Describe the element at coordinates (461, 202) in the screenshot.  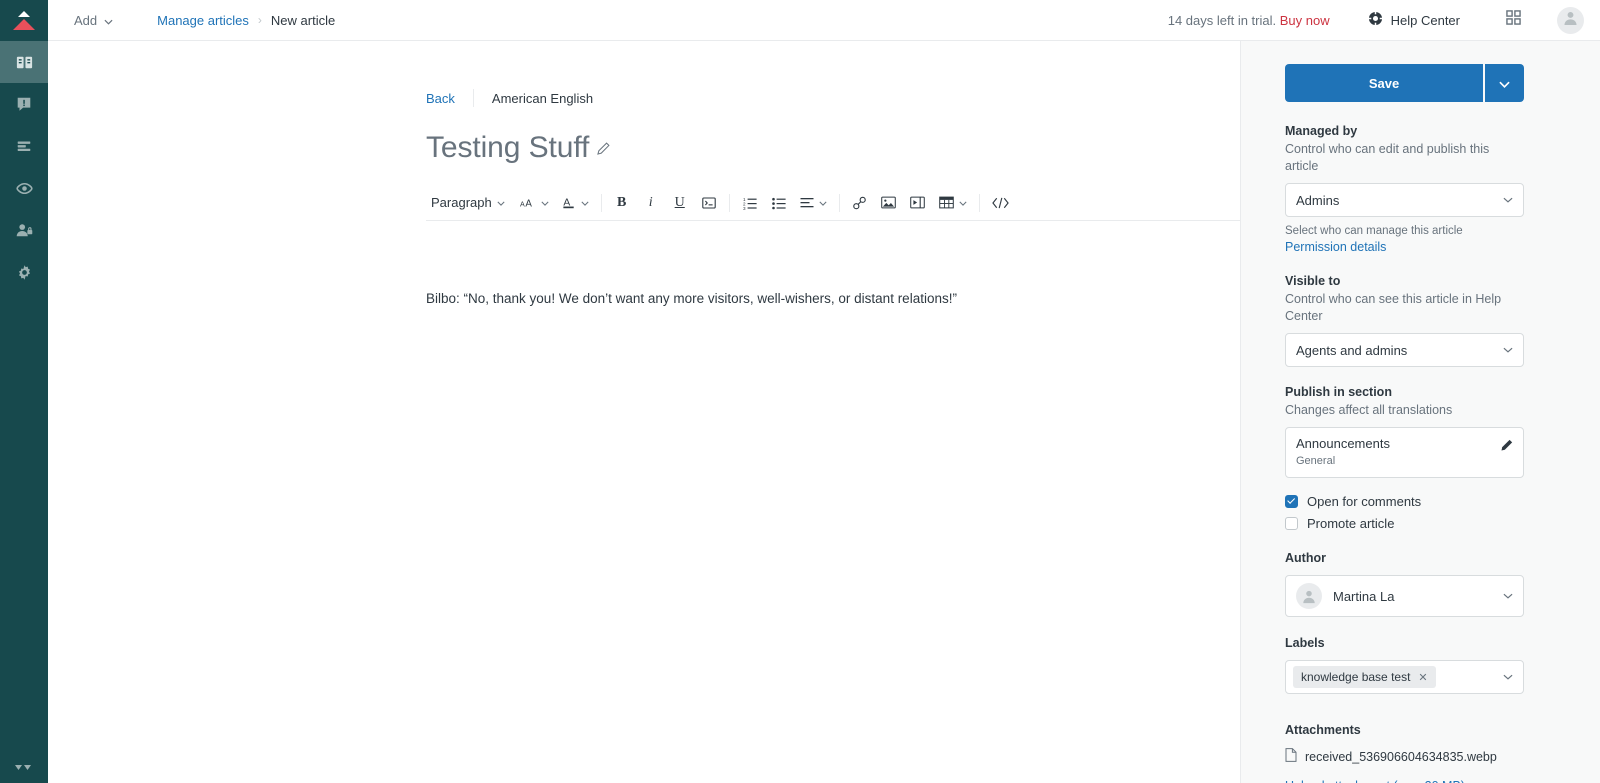
I see `paragraph-style-label: Paragraph` at that location.